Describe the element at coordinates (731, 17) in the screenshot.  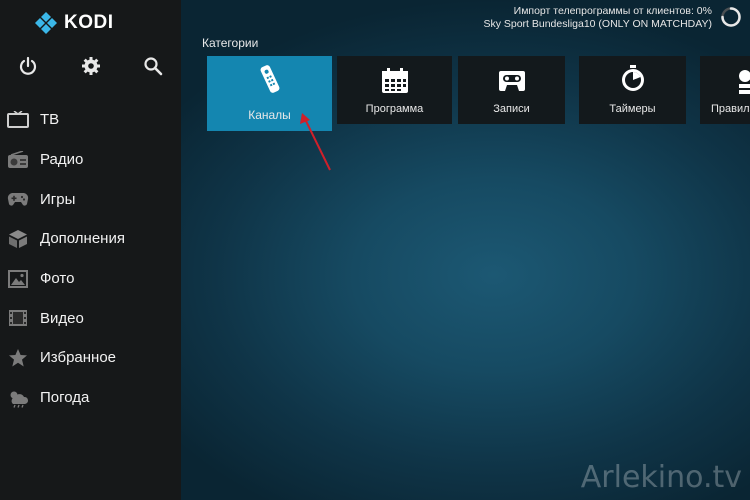
I see `busy-spinner-icon` at that location.